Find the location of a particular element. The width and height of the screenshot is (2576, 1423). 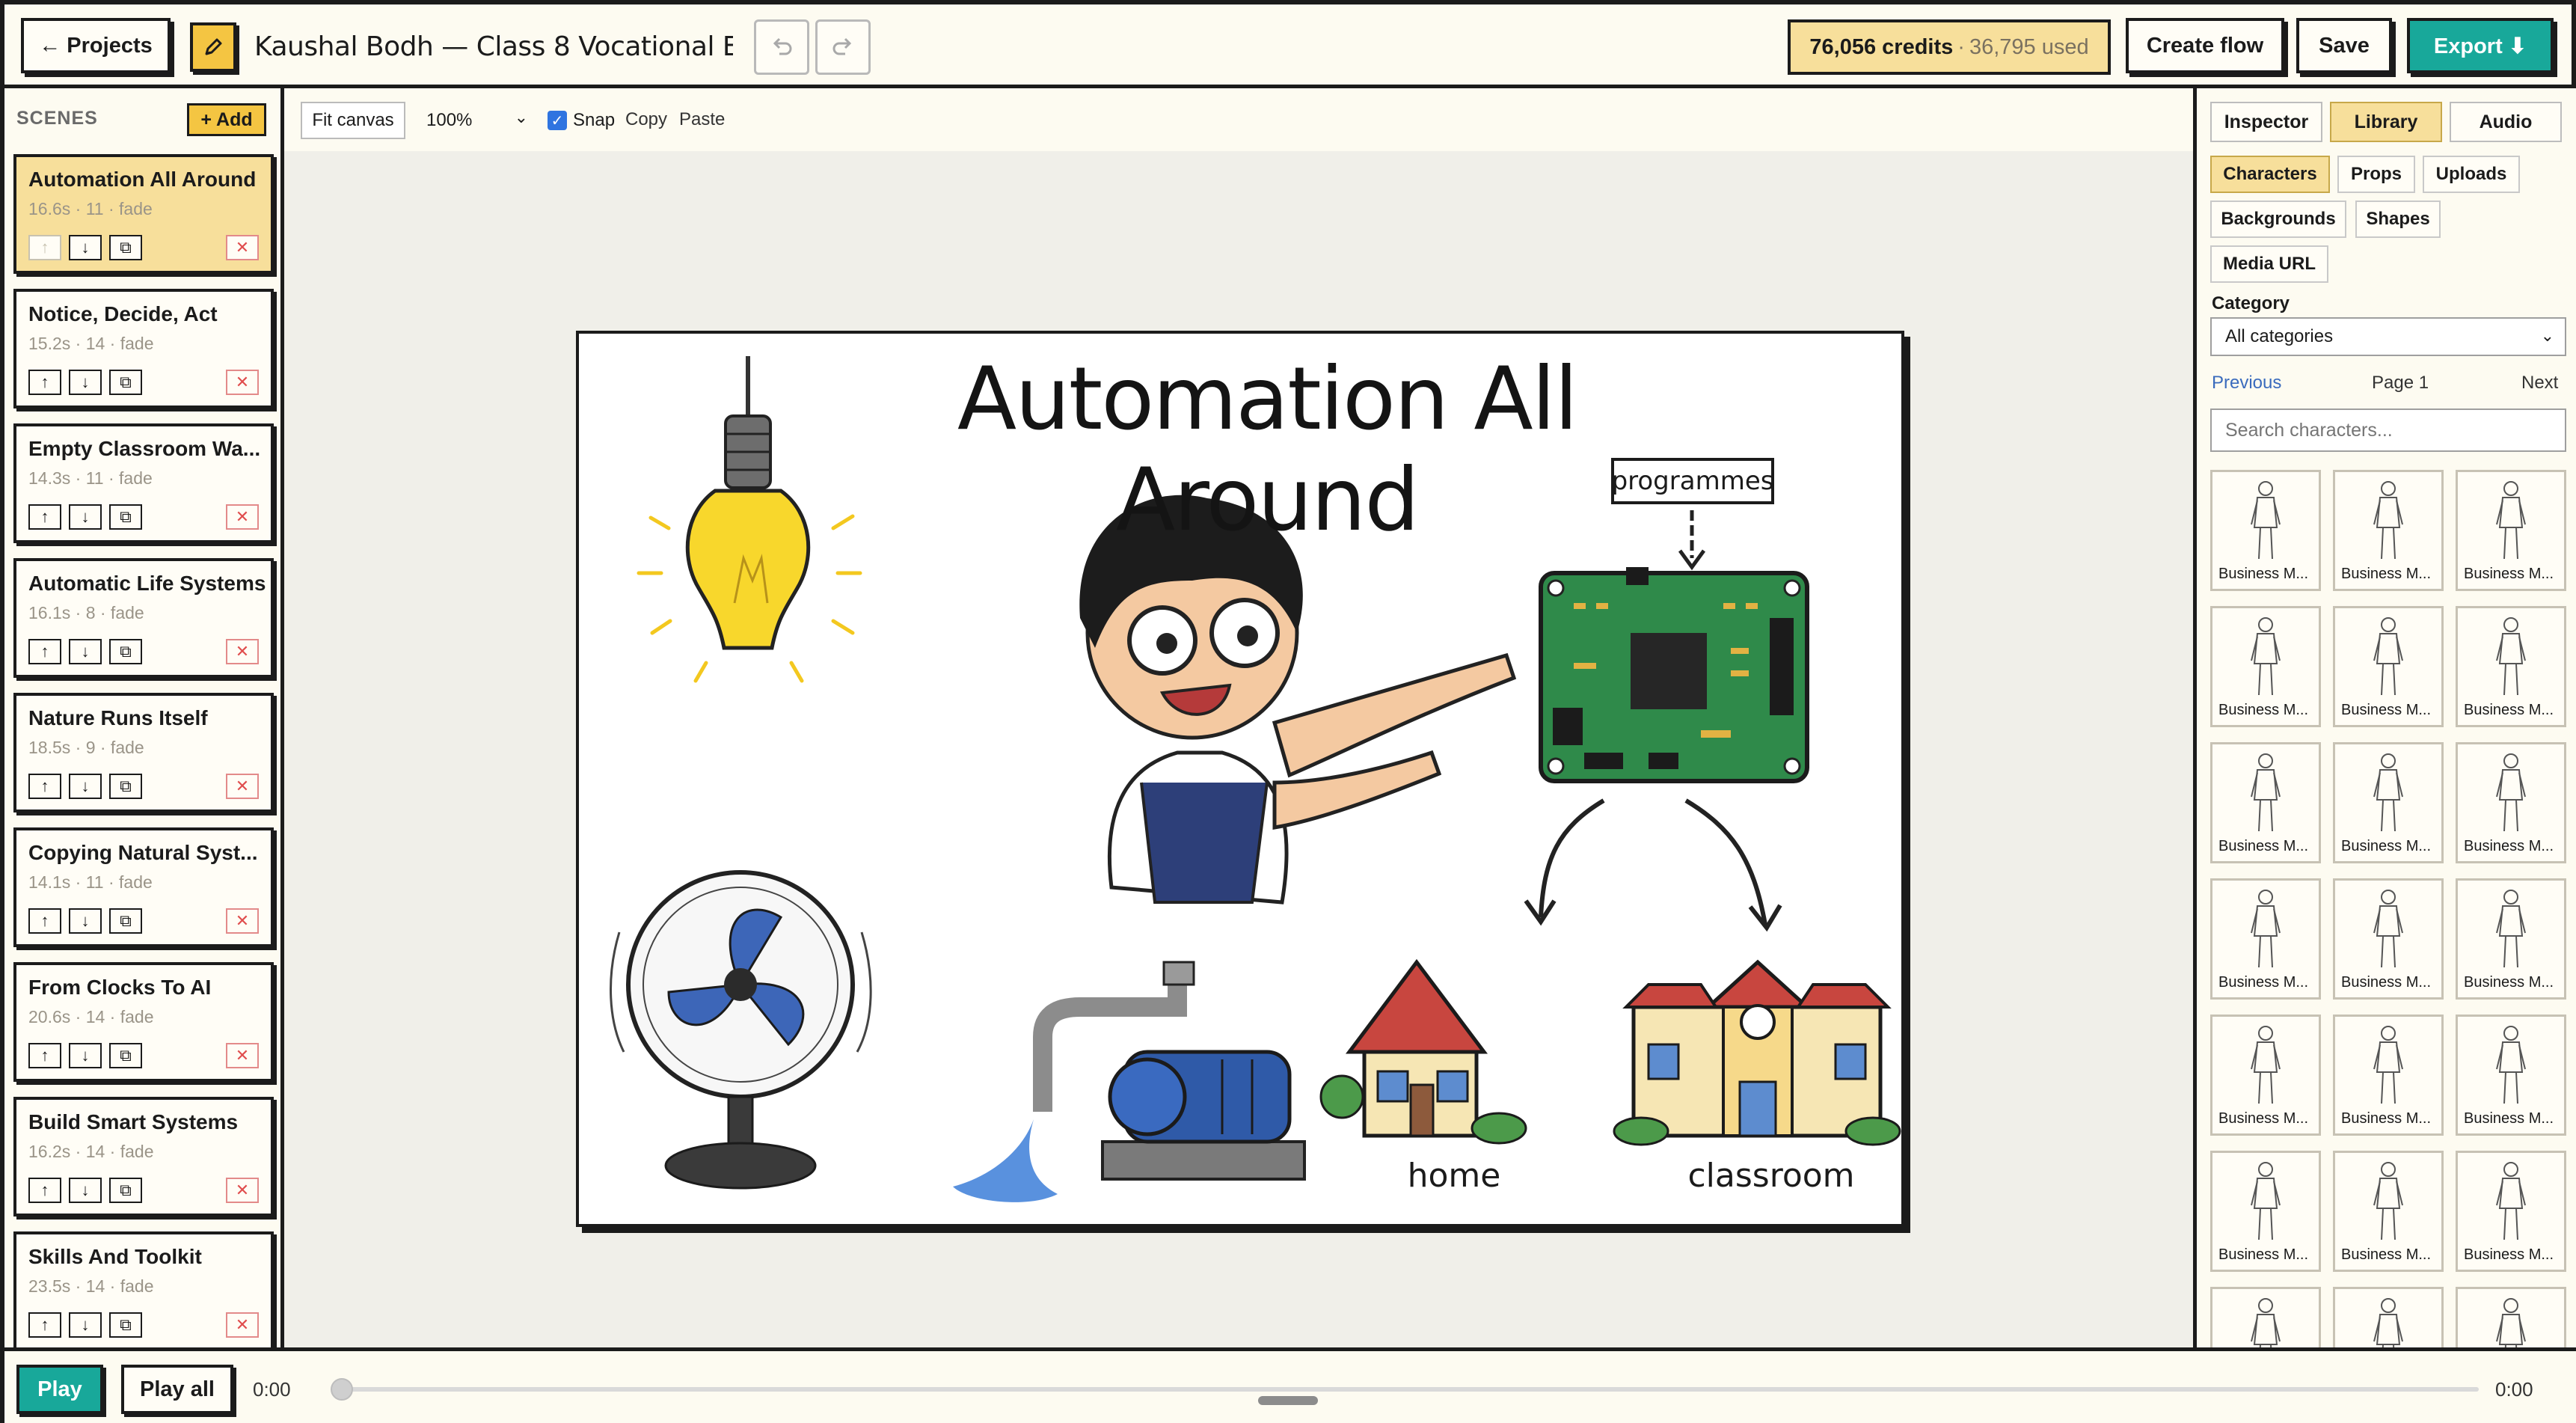

table-fan-illustration is located at coordinates (741, 1030).